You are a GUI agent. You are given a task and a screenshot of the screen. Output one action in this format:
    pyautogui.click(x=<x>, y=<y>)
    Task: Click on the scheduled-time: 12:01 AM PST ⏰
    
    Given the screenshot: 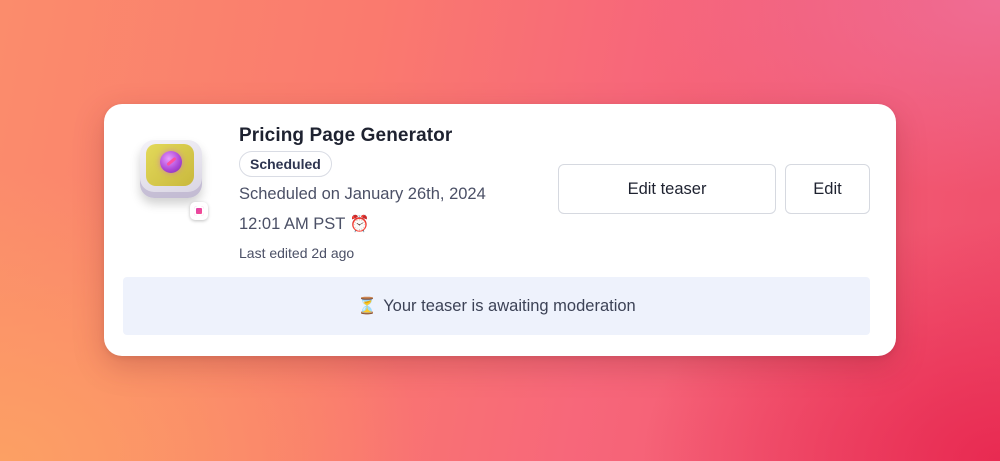 What is the action you would take?
    pyautogui.click(x=362, y=224)
    